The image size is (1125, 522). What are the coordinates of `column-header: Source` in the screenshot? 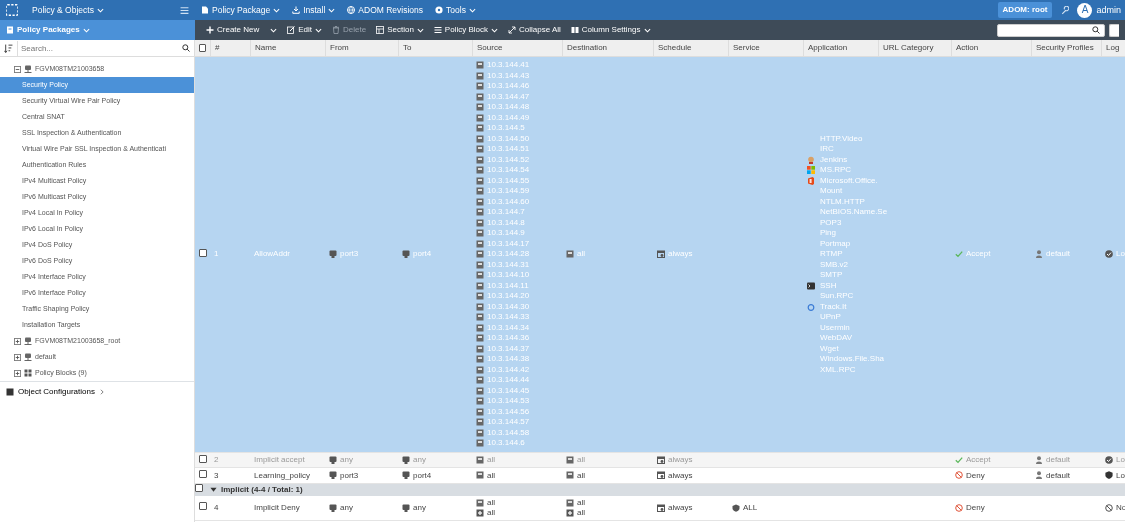 It's located at (517, 48).